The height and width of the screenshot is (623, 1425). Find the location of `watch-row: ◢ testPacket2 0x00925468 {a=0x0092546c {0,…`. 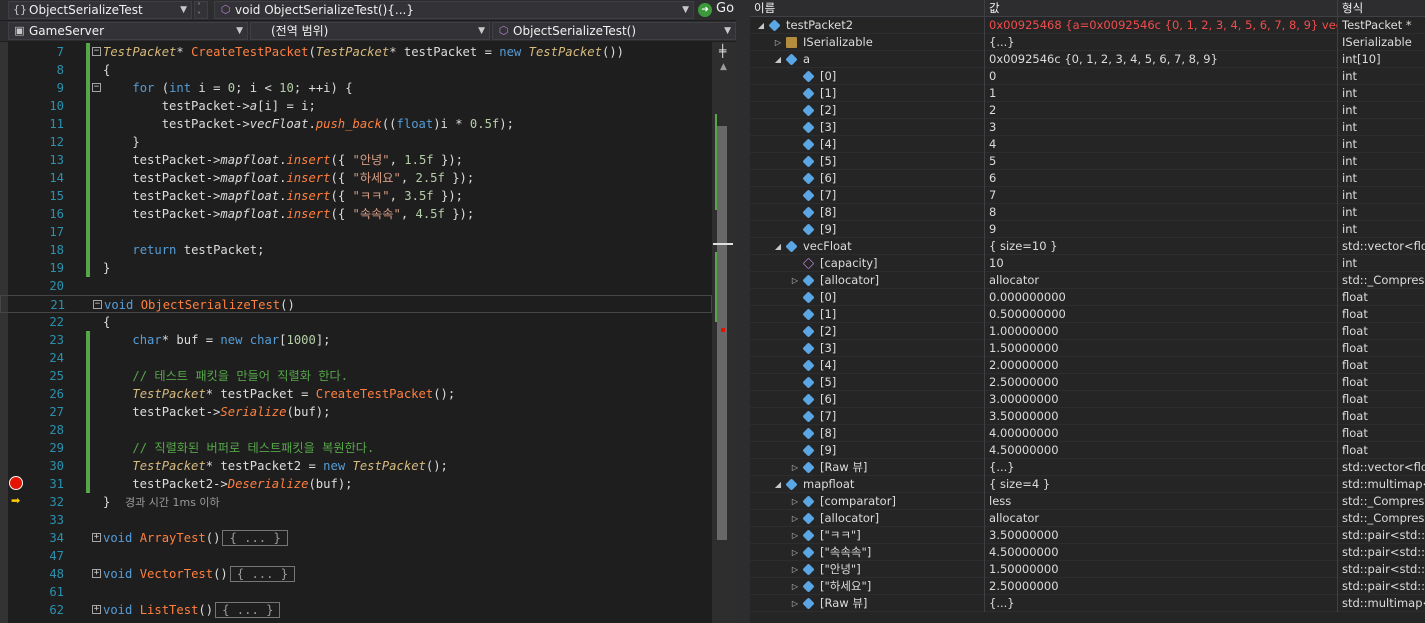

watch-row: ◢ testPacket2 0x00925468 {a=0x0092546c {0,… is located at coordinates (1087, 25).